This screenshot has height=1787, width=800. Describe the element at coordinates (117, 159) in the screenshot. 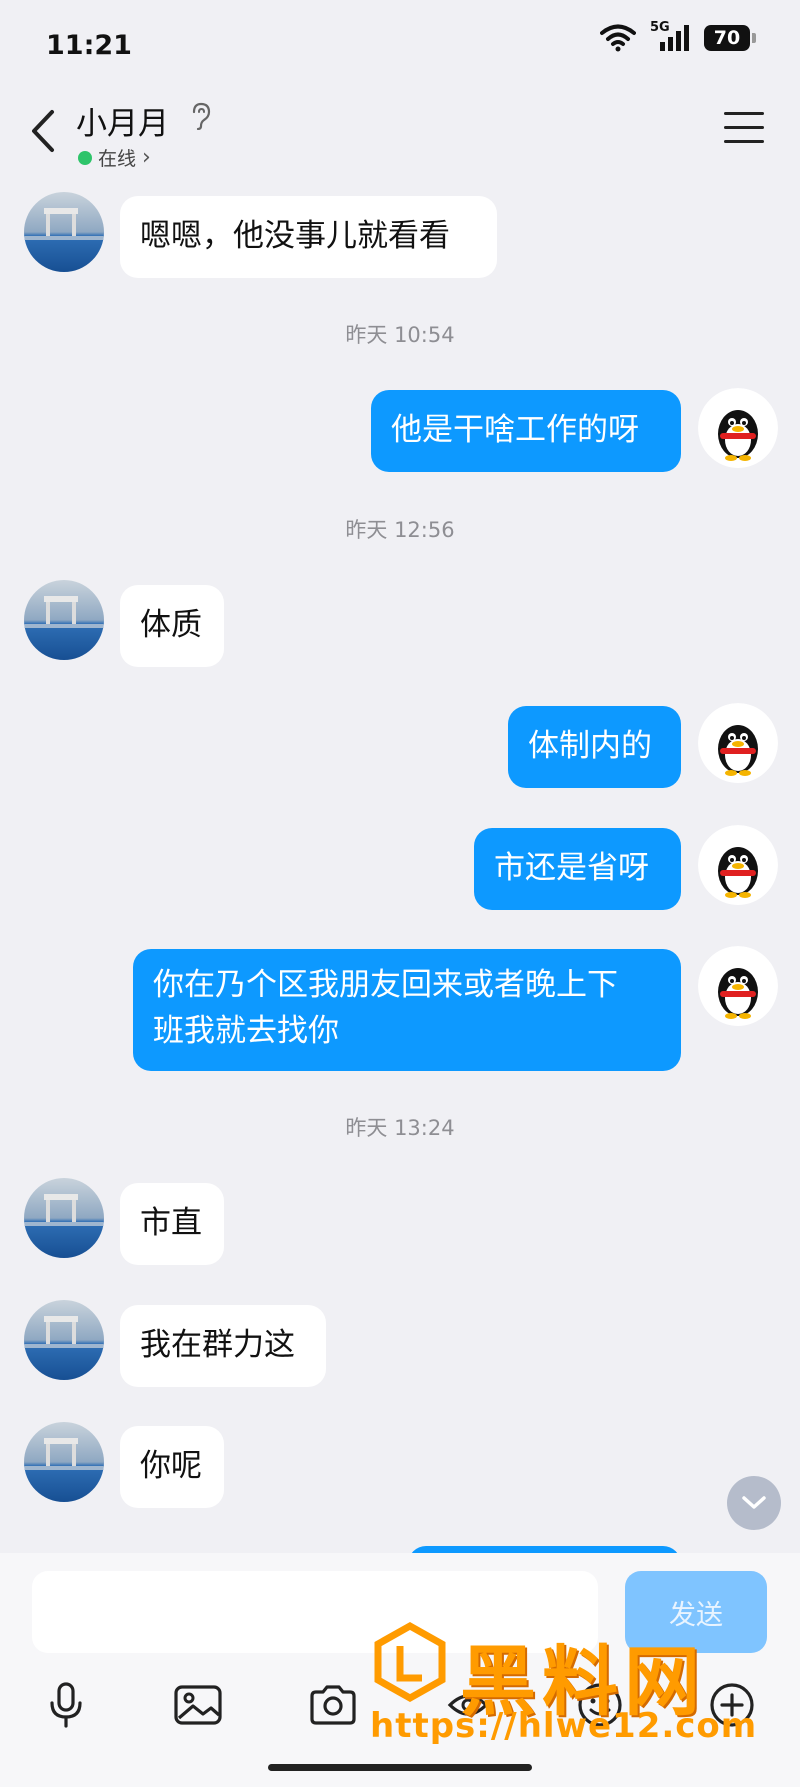

I see `online-status-label: 在线` at that location.